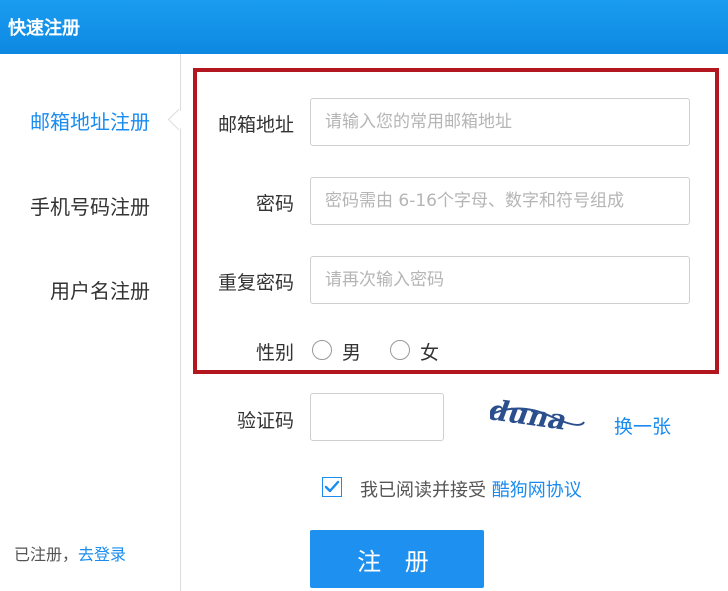 This screenshot has height=591, width=728. I want to click on register-button: 注 册, so click(397, 559).